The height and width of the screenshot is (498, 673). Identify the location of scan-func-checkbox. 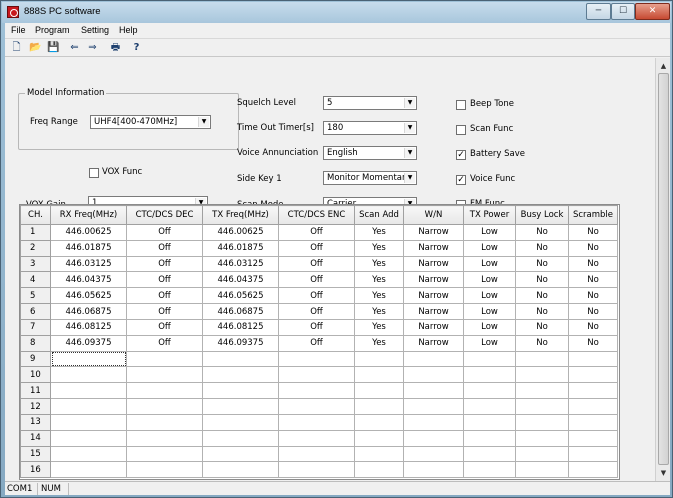
(461, 130).